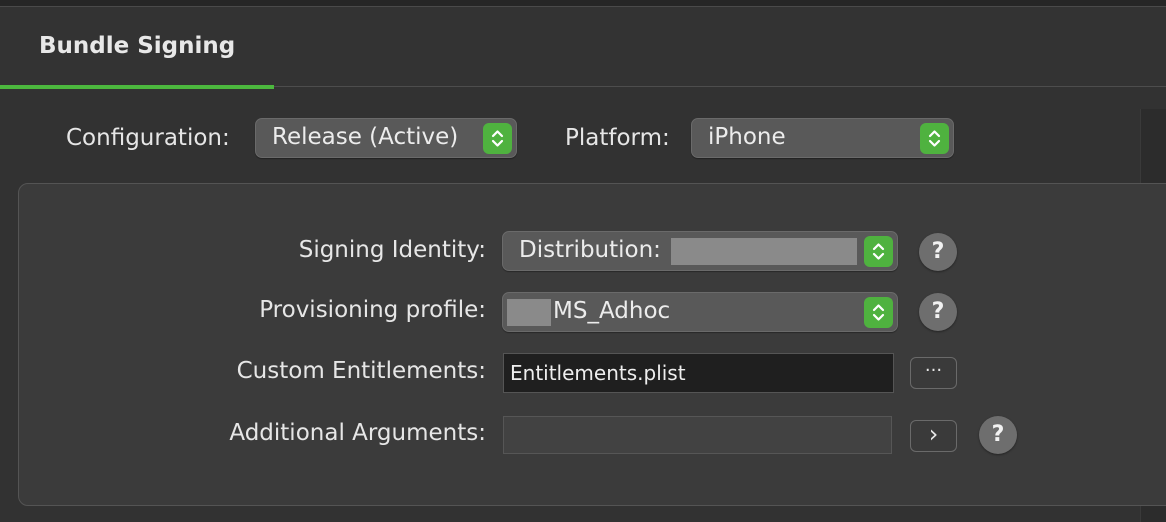  I want to click on signing-identity-popup: Distribution:, so click(700, 251).